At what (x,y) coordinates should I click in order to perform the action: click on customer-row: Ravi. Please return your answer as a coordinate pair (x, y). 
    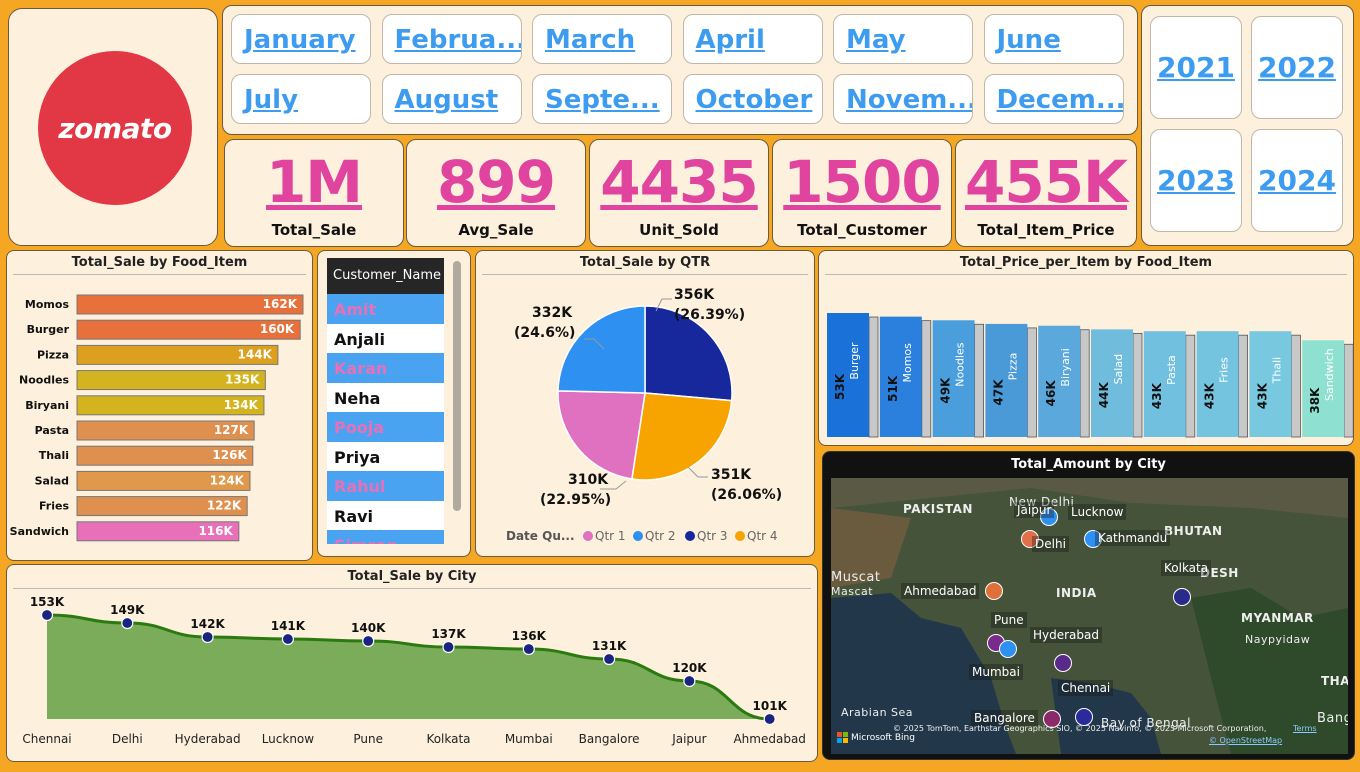
    Looking at the image, I should click on (385, 515).